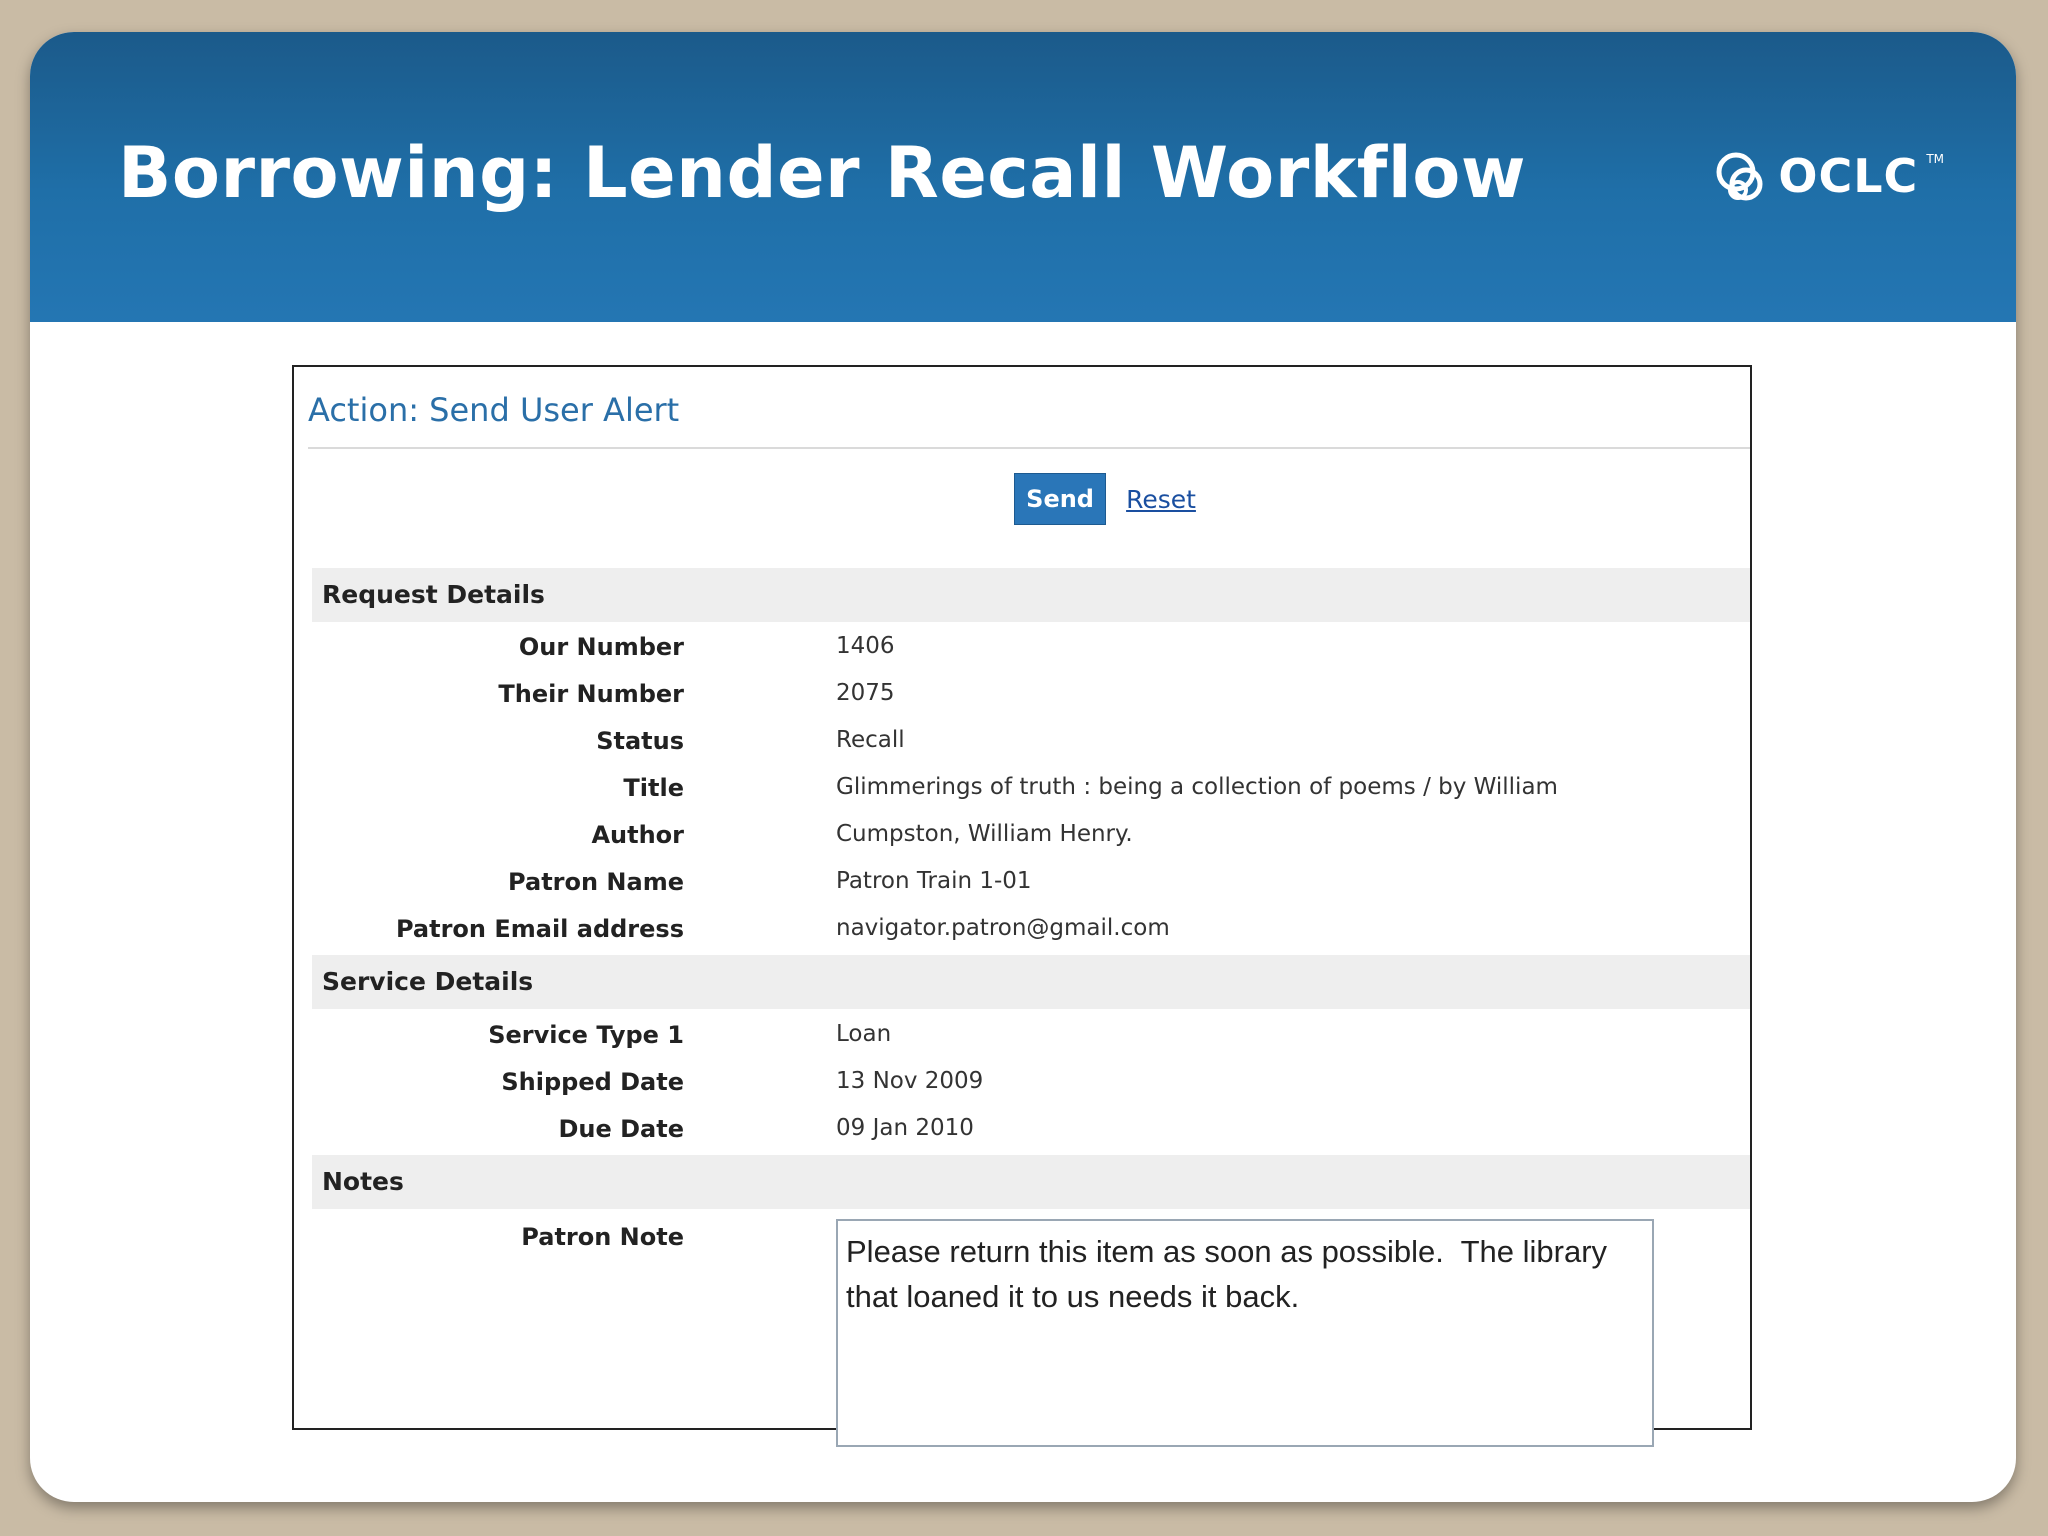 Image resolution: width=2048 pixels, height=1536 pixels. I want to click on row-label: Shipped Date, so click(592, 1082).